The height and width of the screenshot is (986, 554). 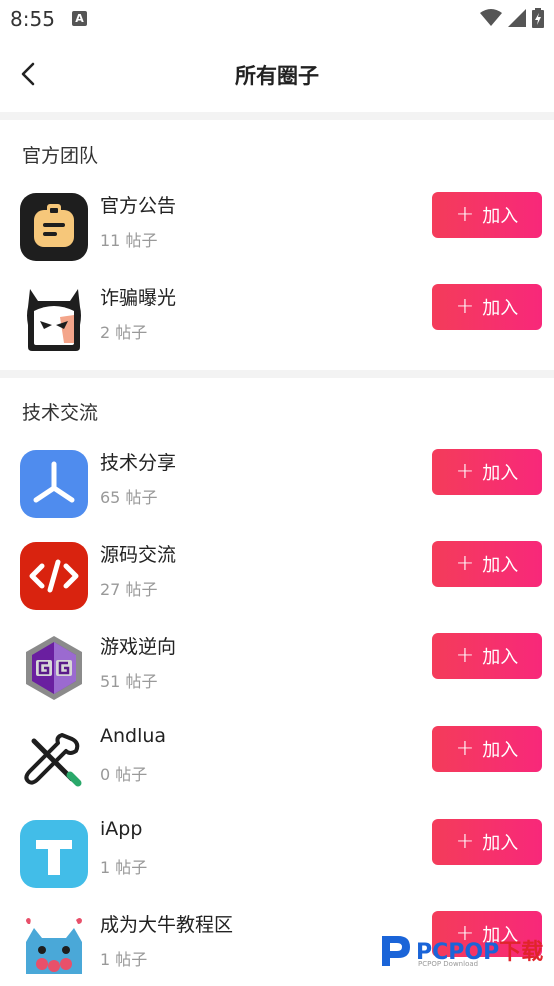 I want to click on circle-row: 官方公告 11 帖子 + 加入, so click(x=277, y=238).